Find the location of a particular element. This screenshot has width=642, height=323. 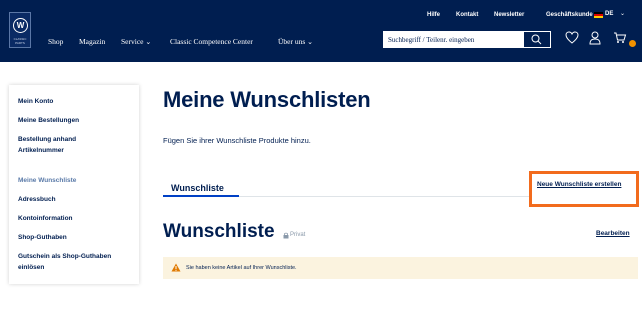

sidebar-item-meine-bestellungen: Meine Bestellungen is located at coordinates (78, 120).